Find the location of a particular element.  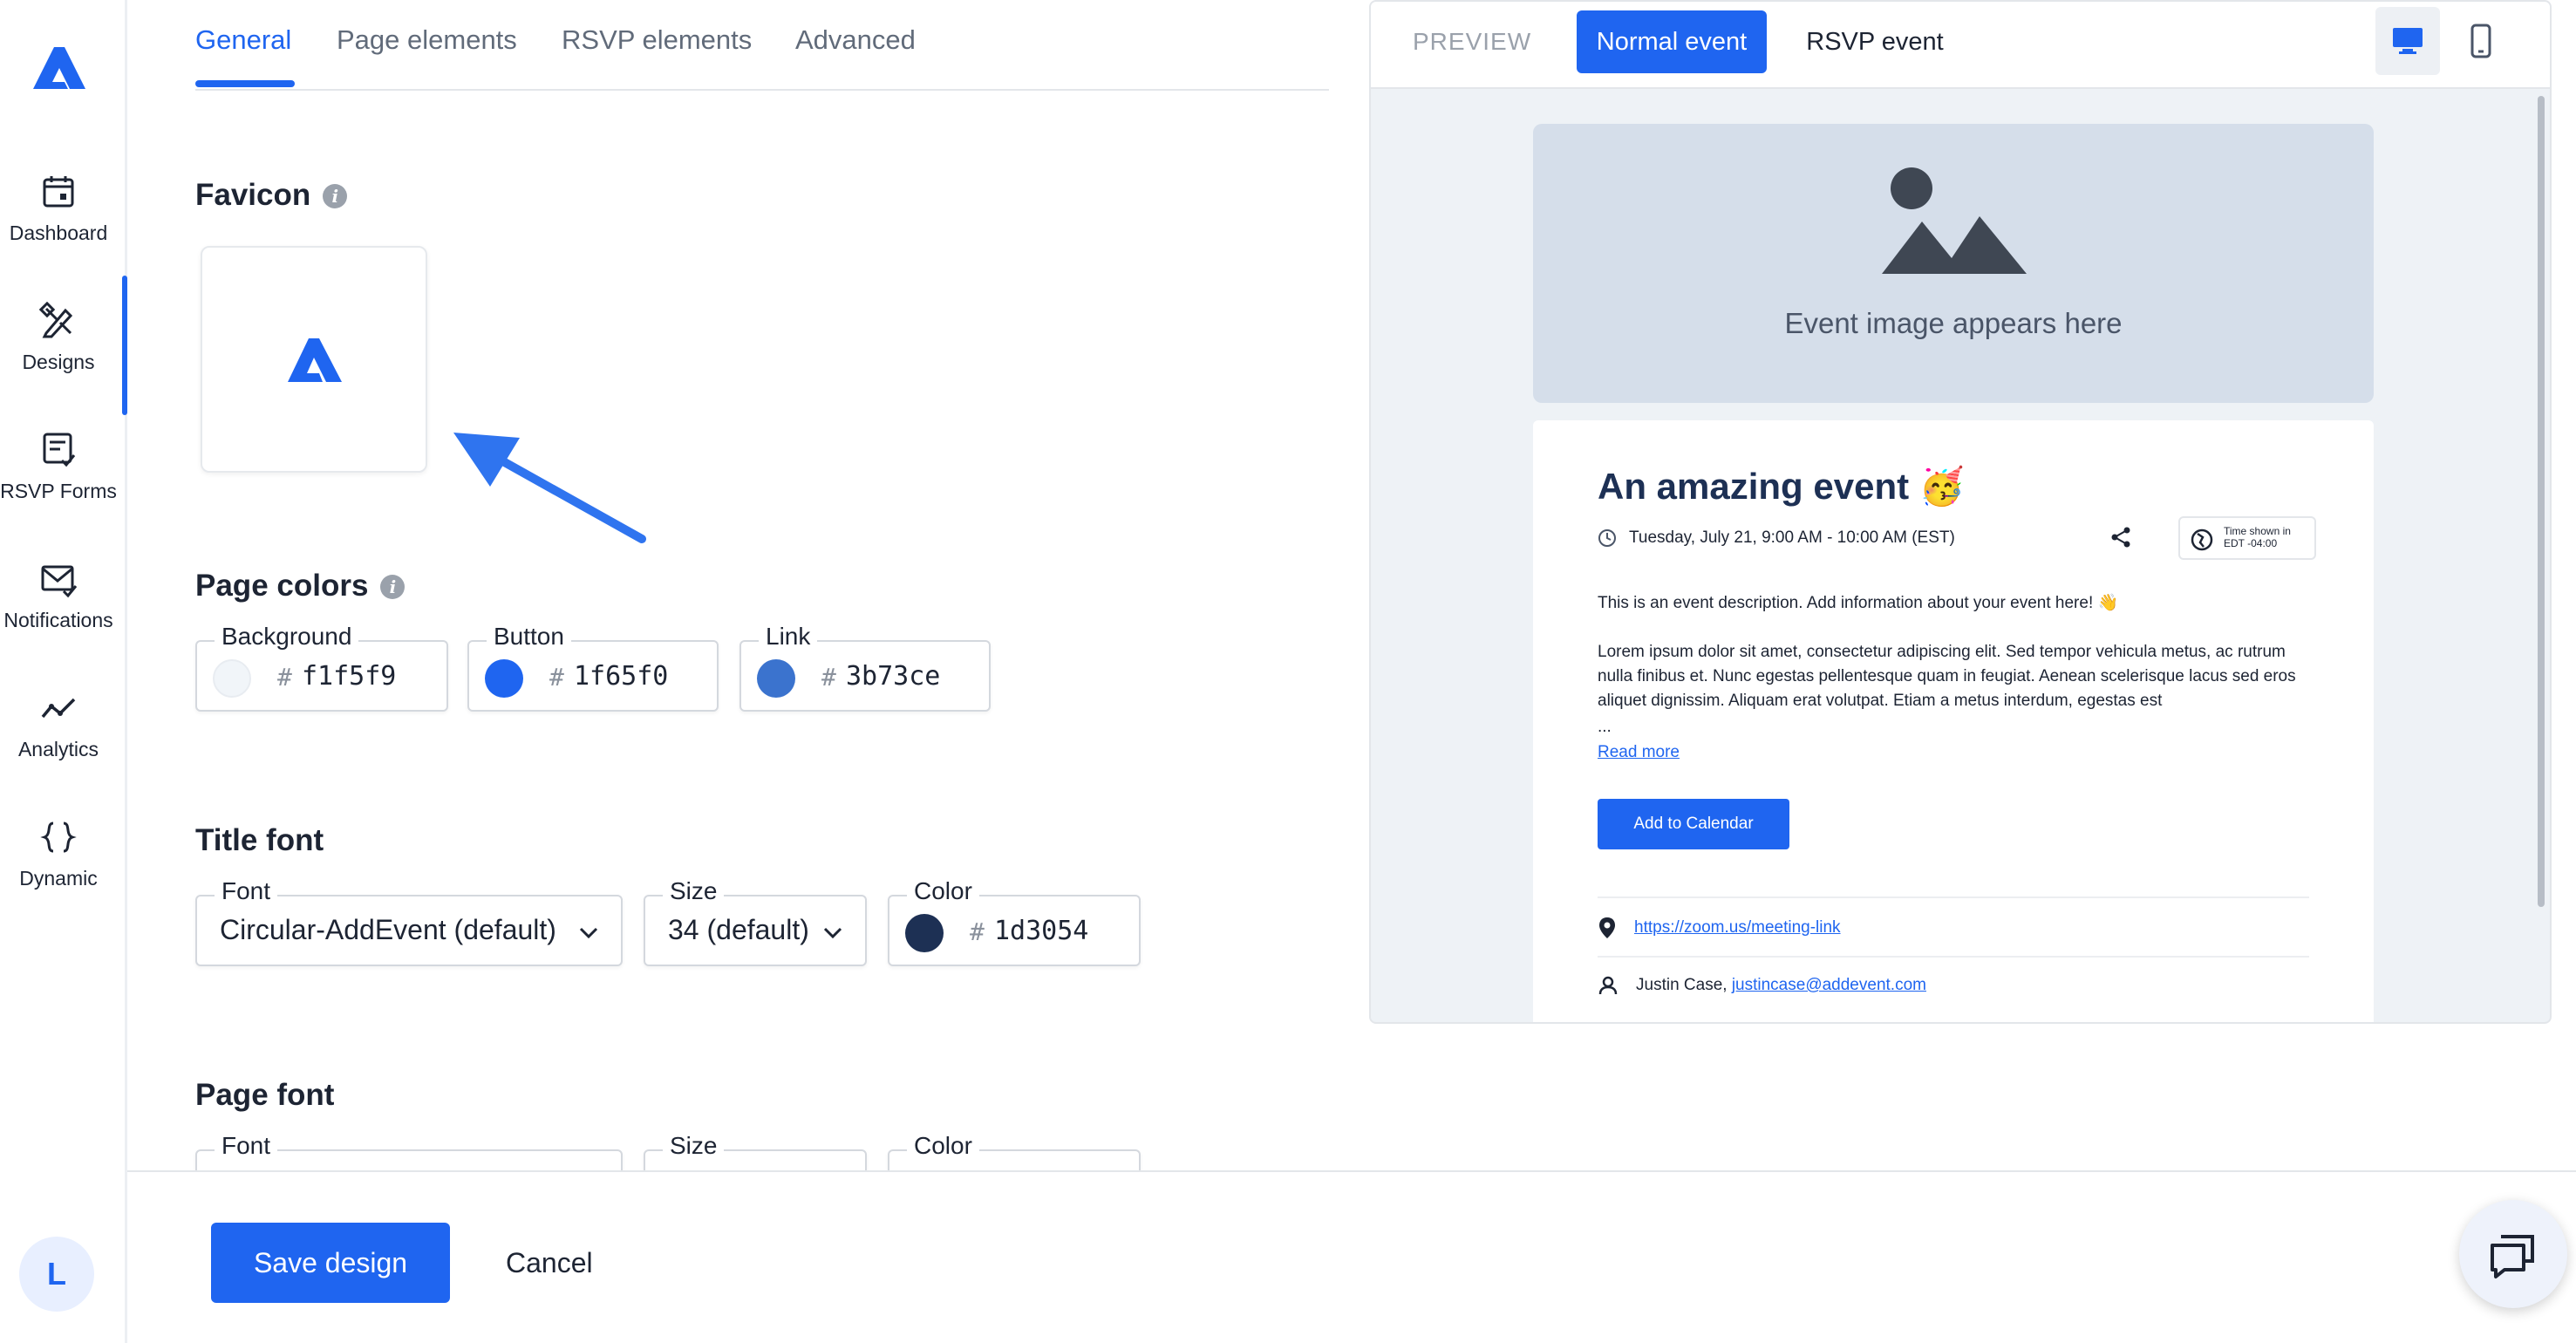

timezone-selector: Time shown in EDT -04:00 is located at coordinates (2247, 538).